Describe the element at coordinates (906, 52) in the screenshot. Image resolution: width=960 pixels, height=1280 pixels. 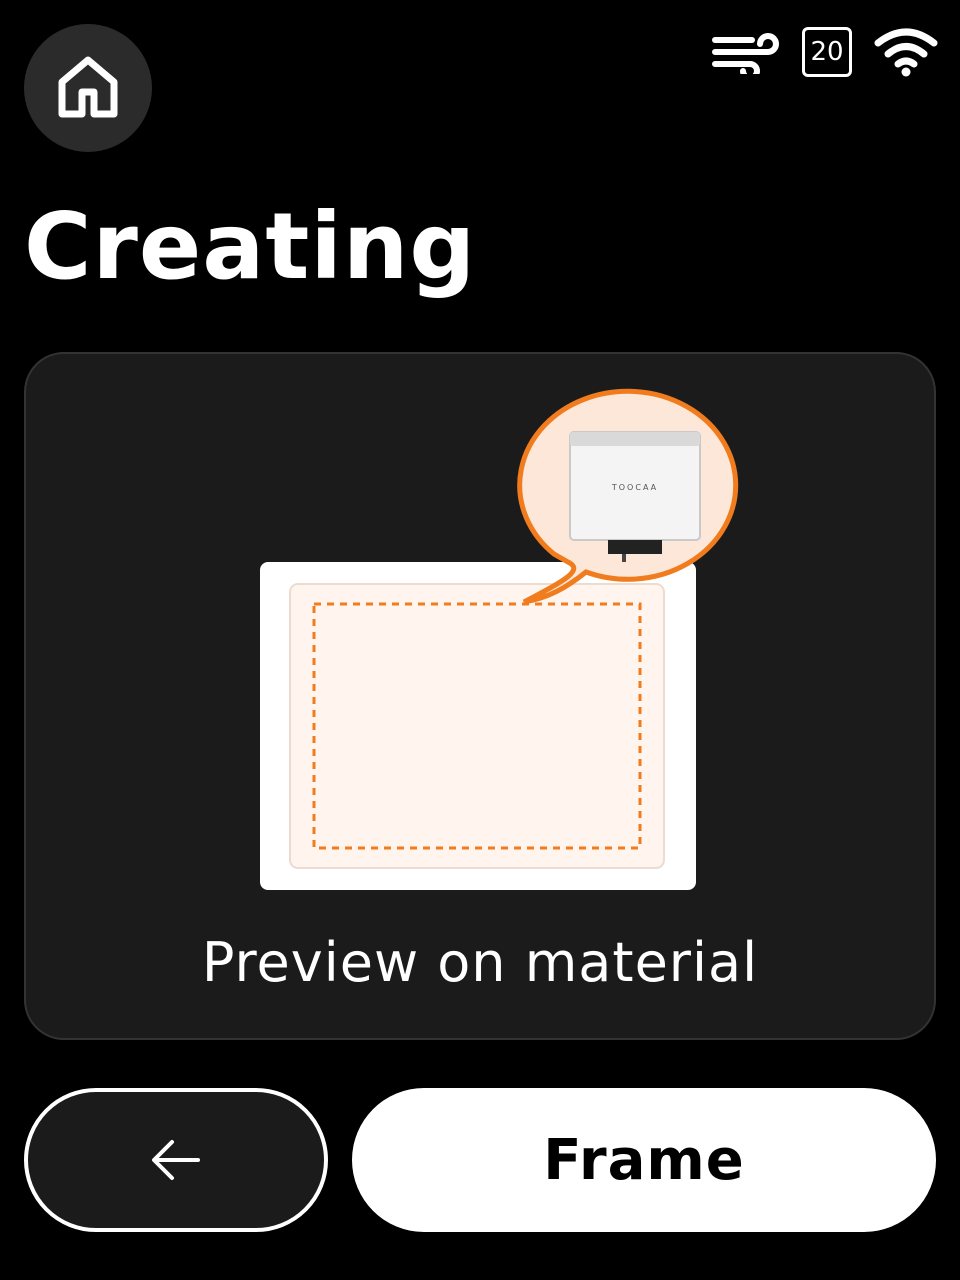
I see `wifi-icon` at that location.